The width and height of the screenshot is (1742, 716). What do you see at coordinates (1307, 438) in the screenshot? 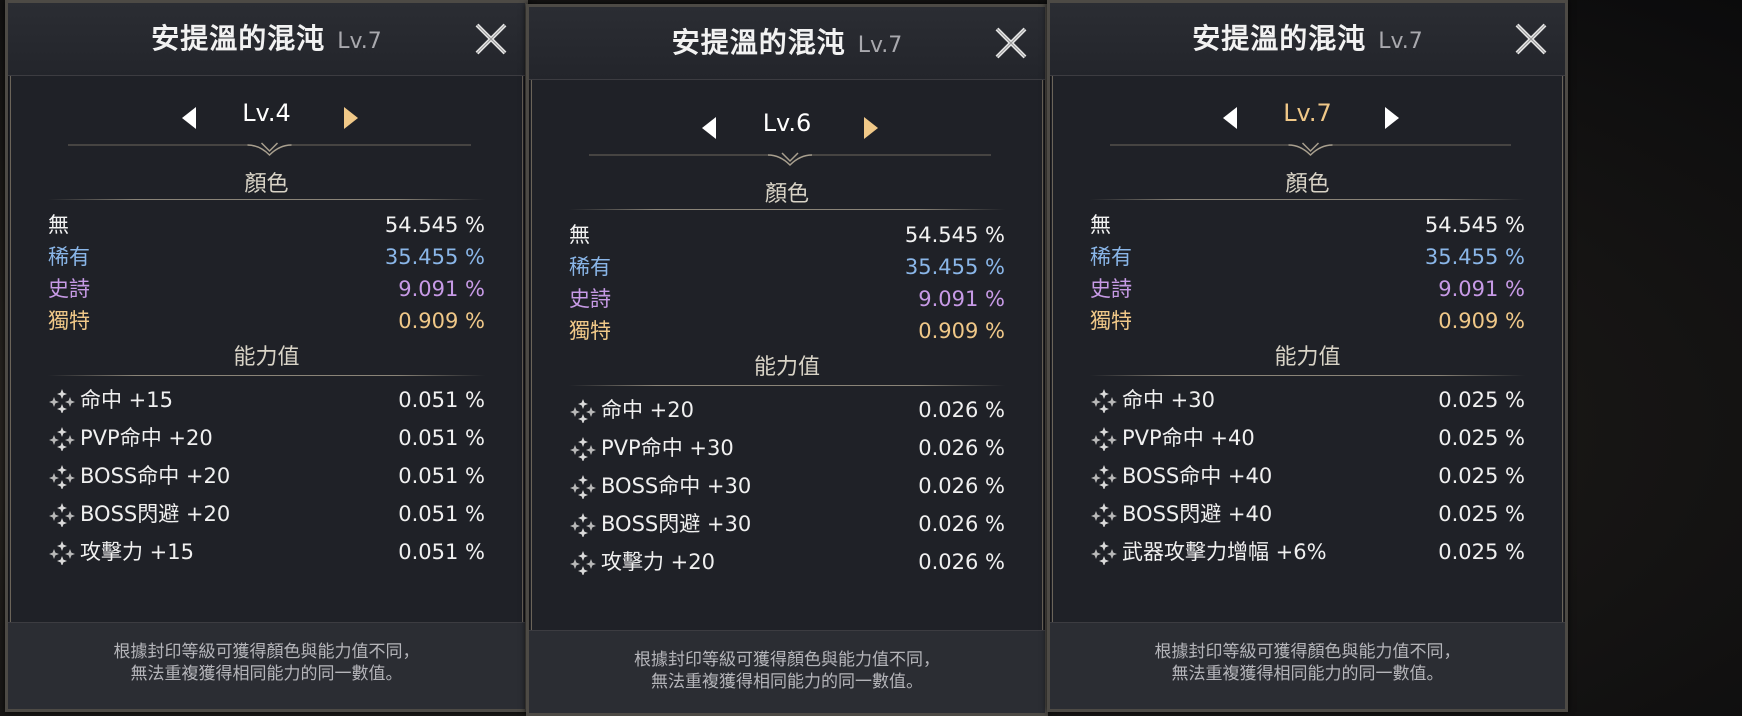
I see `stat-row: PVP命中 +40 0.025 %` at bounding box center [1307, 438].